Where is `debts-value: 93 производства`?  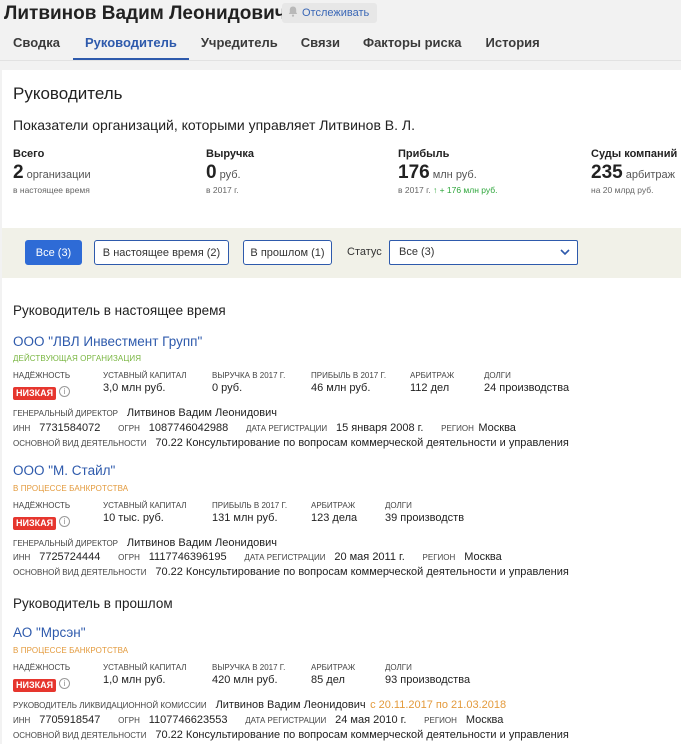 debts-value: 93 производства is located at coordinates (427, 680).